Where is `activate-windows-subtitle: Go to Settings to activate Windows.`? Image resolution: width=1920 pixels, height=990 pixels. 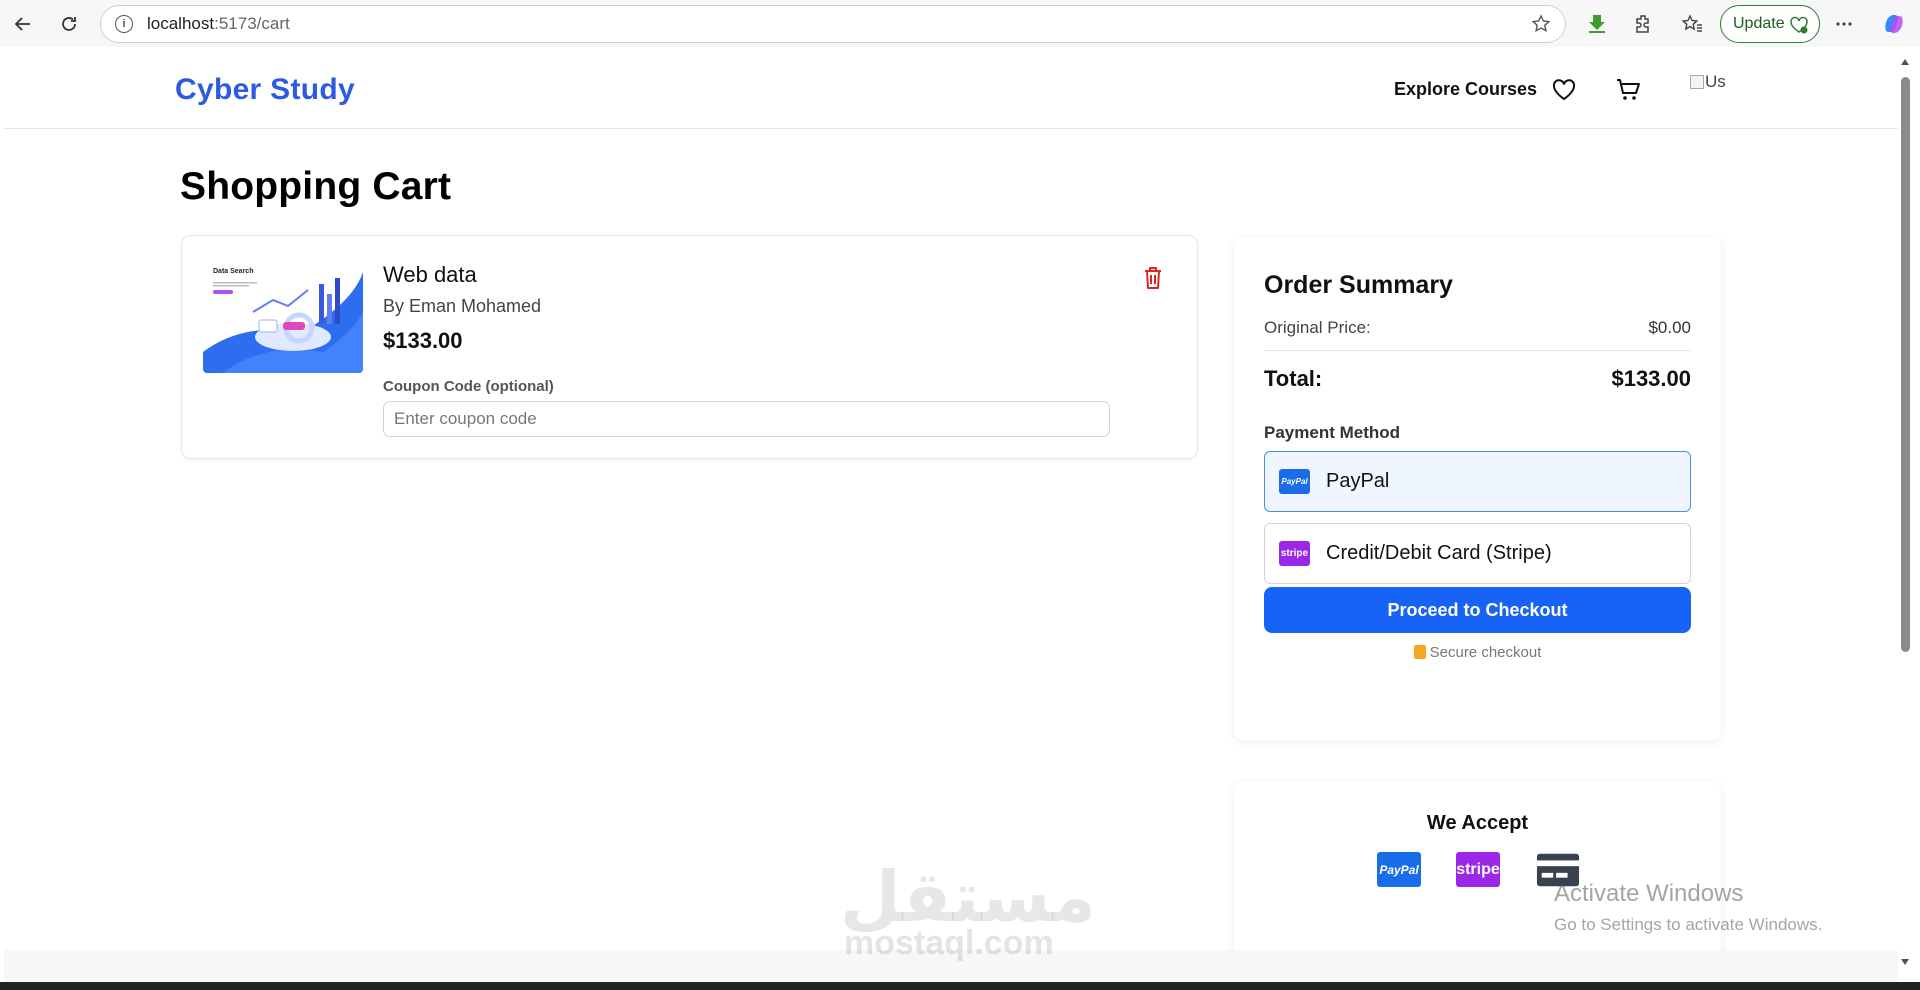 activate-windows-subtitle: Go to Settings to activate Windows. is located at coordinates (1688, 924).